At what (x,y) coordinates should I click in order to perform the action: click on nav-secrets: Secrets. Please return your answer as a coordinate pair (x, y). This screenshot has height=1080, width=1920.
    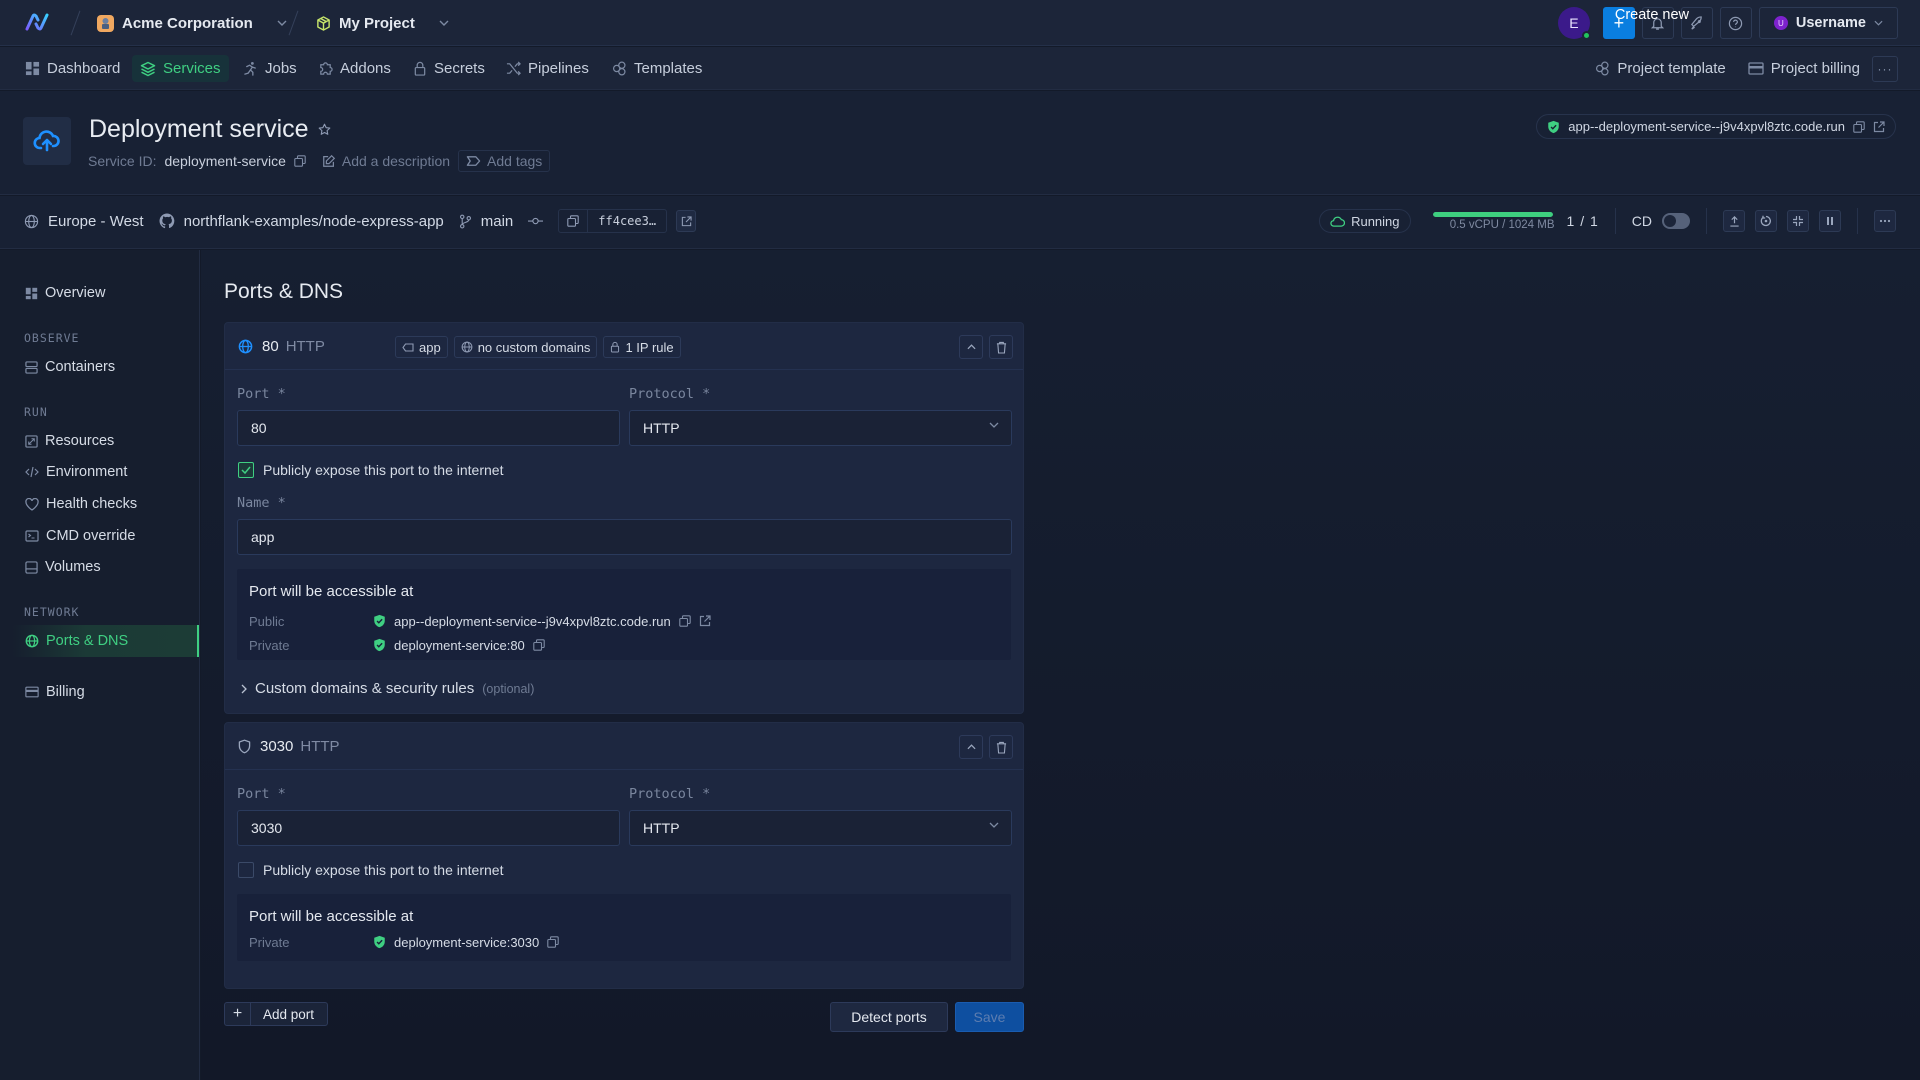
    Looking at the image, I should click on (449, 68).